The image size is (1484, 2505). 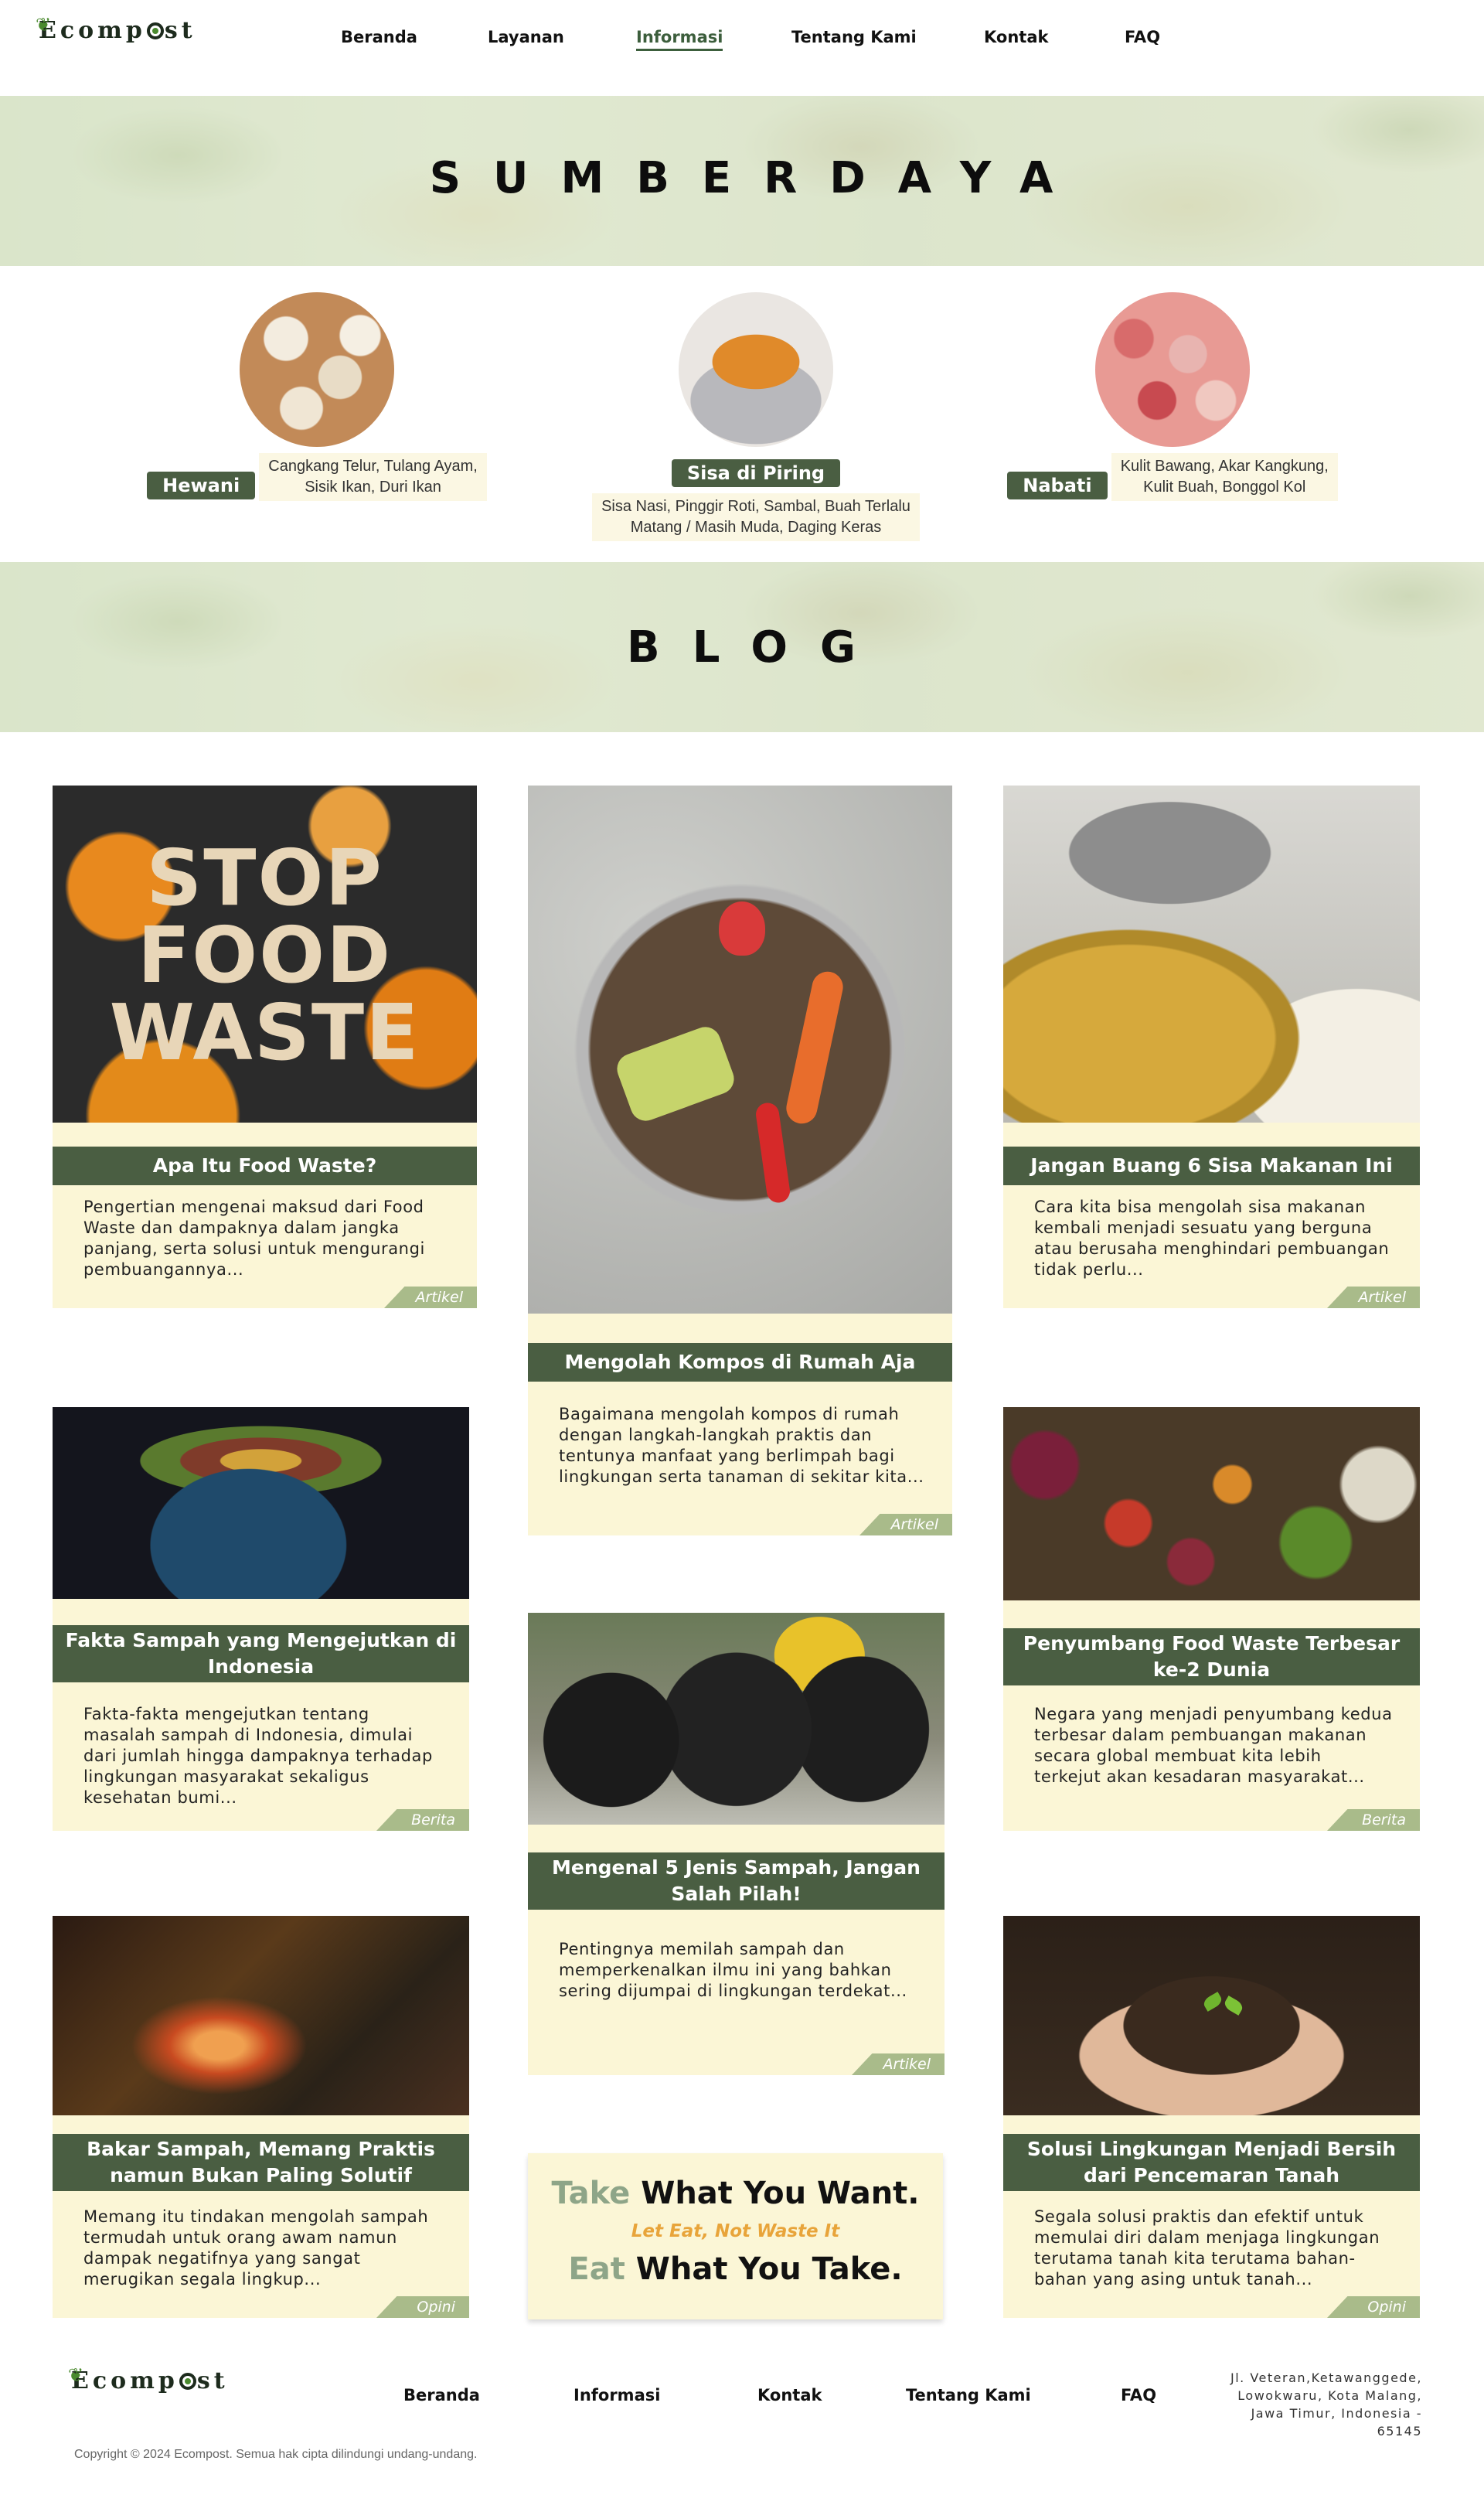 I want to click on resource-desc-line: Sisik Ikan, Duri Ikan, so click(x=373, y=487).